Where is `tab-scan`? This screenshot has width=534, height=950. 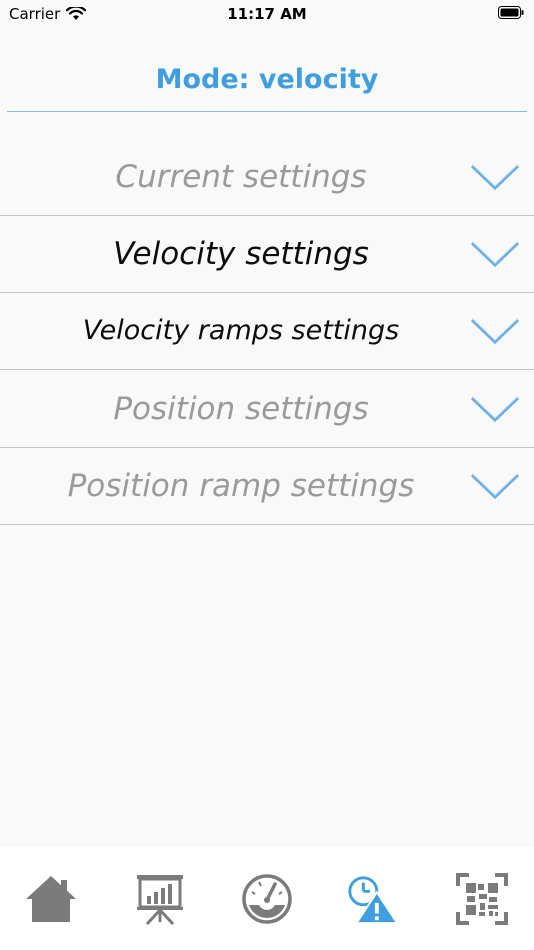
tab-scan is located at coordinates (482, 899).